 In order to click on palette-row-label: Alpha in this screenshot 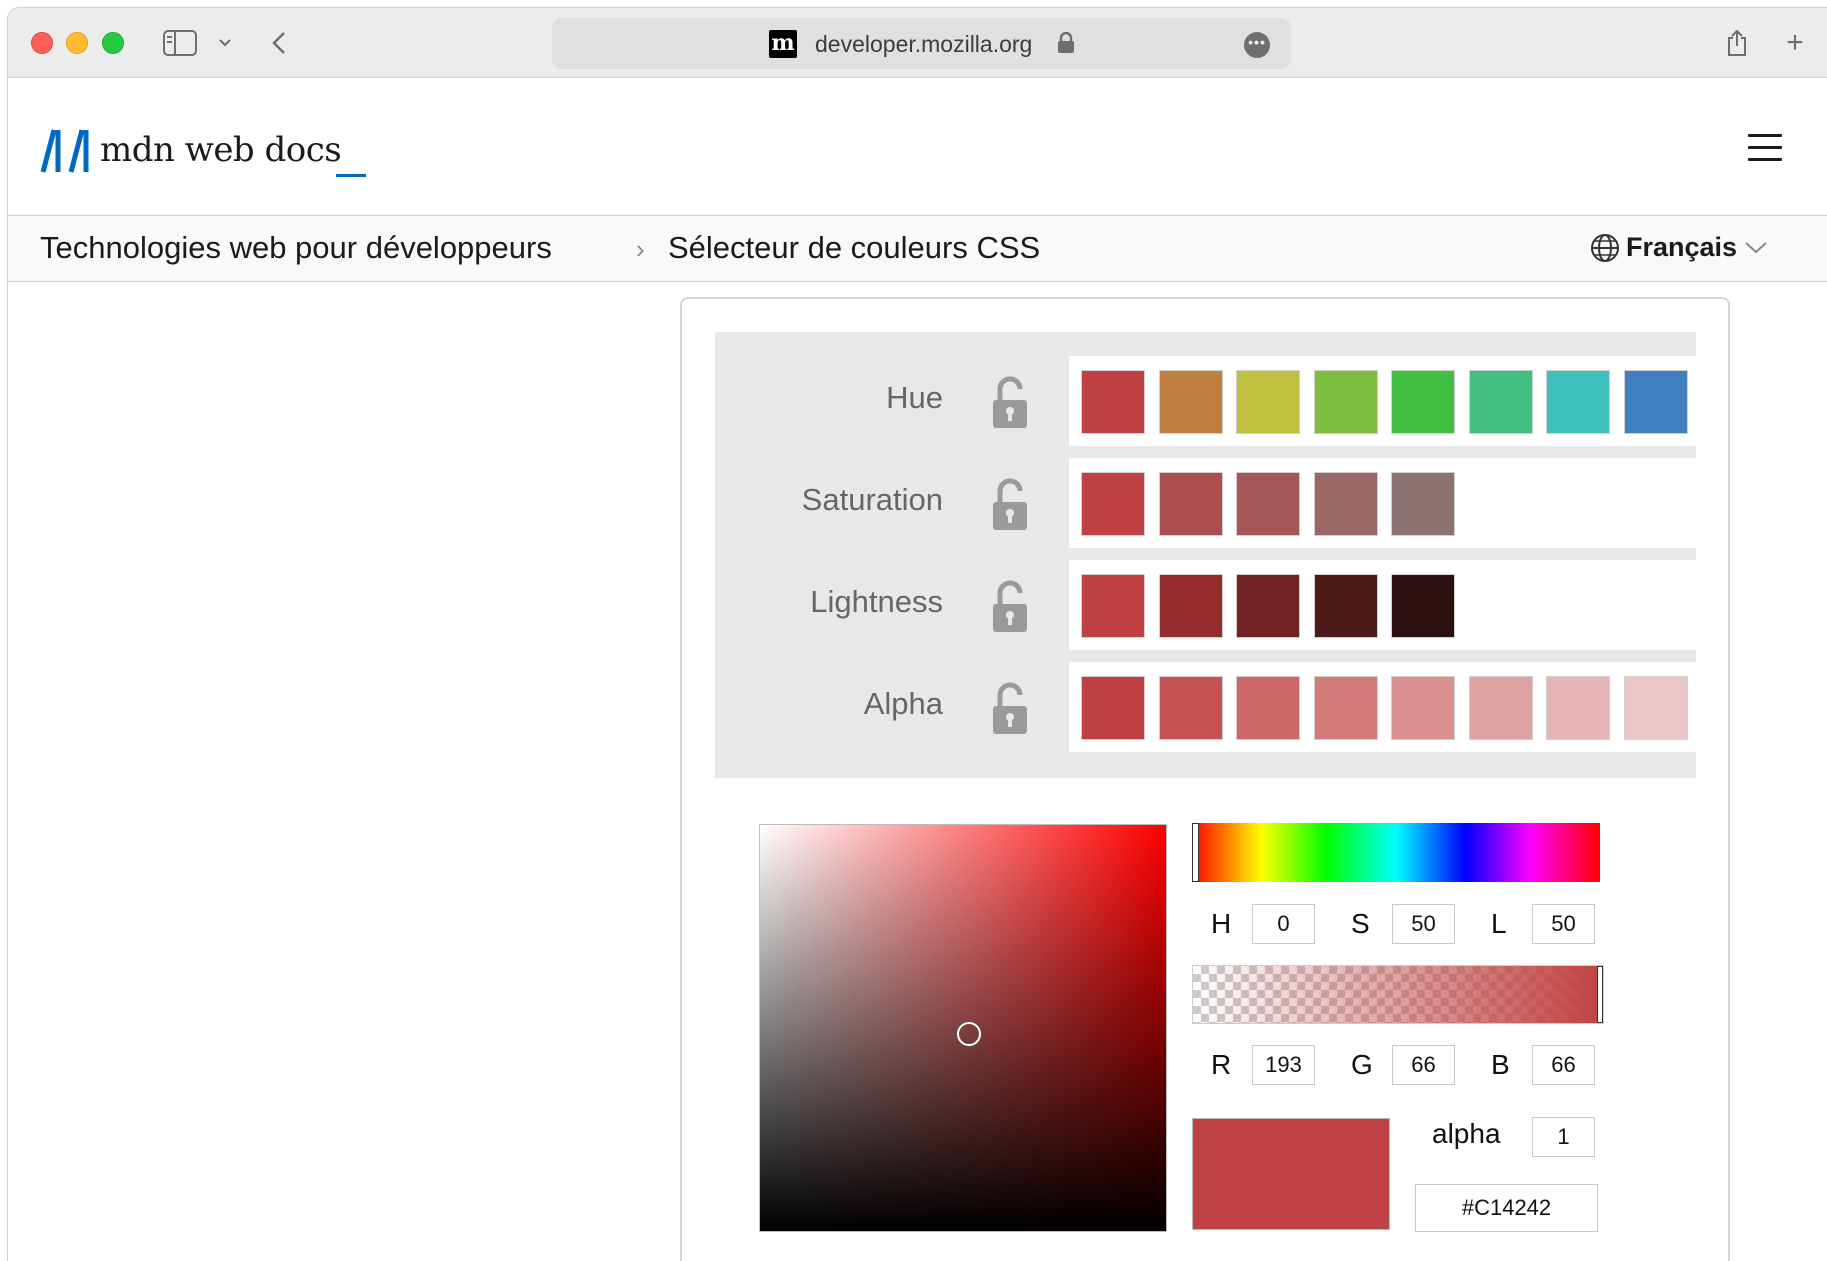, I will do `click(903, 703)`.